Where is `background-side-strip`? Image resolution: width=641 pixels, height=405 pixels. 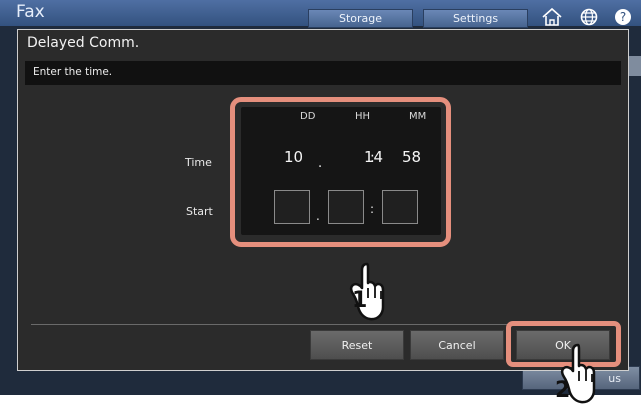 background-side-strip is located at coordinates (634, 66).